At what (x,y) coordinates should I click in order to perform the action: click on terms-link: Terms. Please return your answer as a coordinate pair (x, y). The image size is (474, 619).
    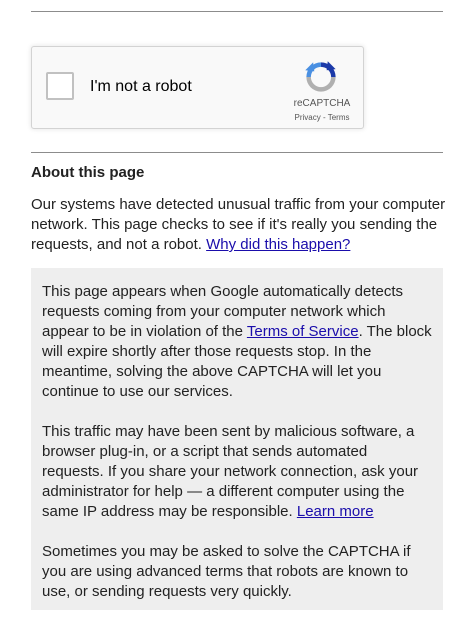
    Looking at the image, I should click on (339, 117).